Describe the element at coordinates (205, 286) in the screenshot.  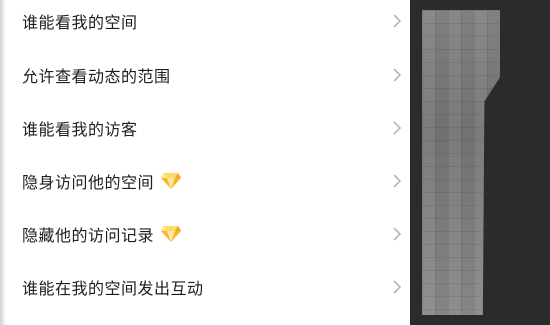
I see `menu-item-who-can-interact: 谁能在我的空间发出互动` at that location.